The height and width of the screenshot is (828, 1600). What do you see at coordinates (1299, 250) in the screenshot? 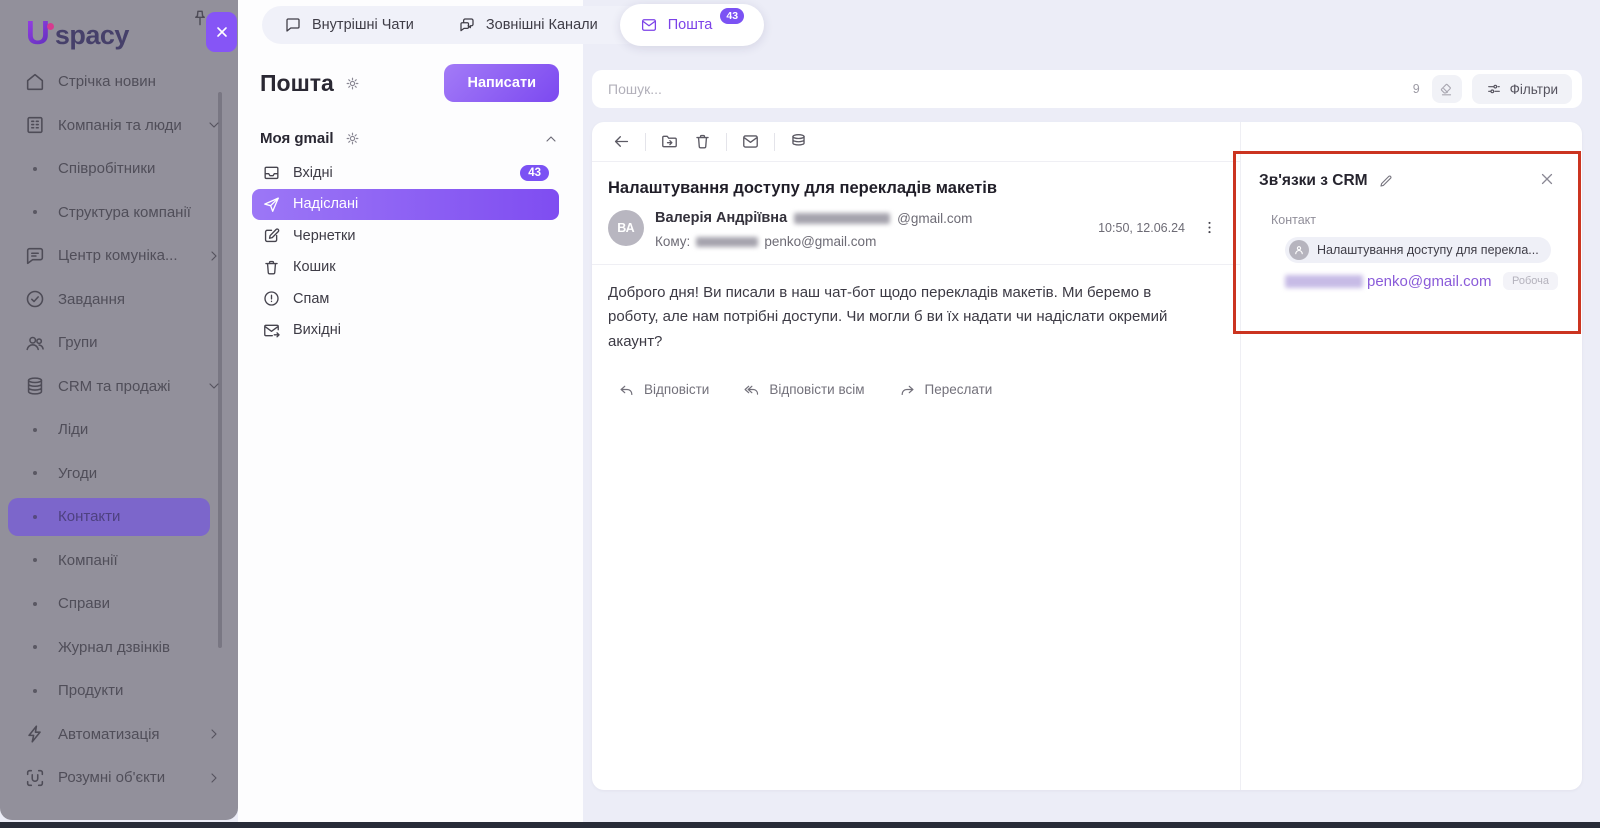
I see `contact-avatar-icon` at bounding box center [1299, 250].